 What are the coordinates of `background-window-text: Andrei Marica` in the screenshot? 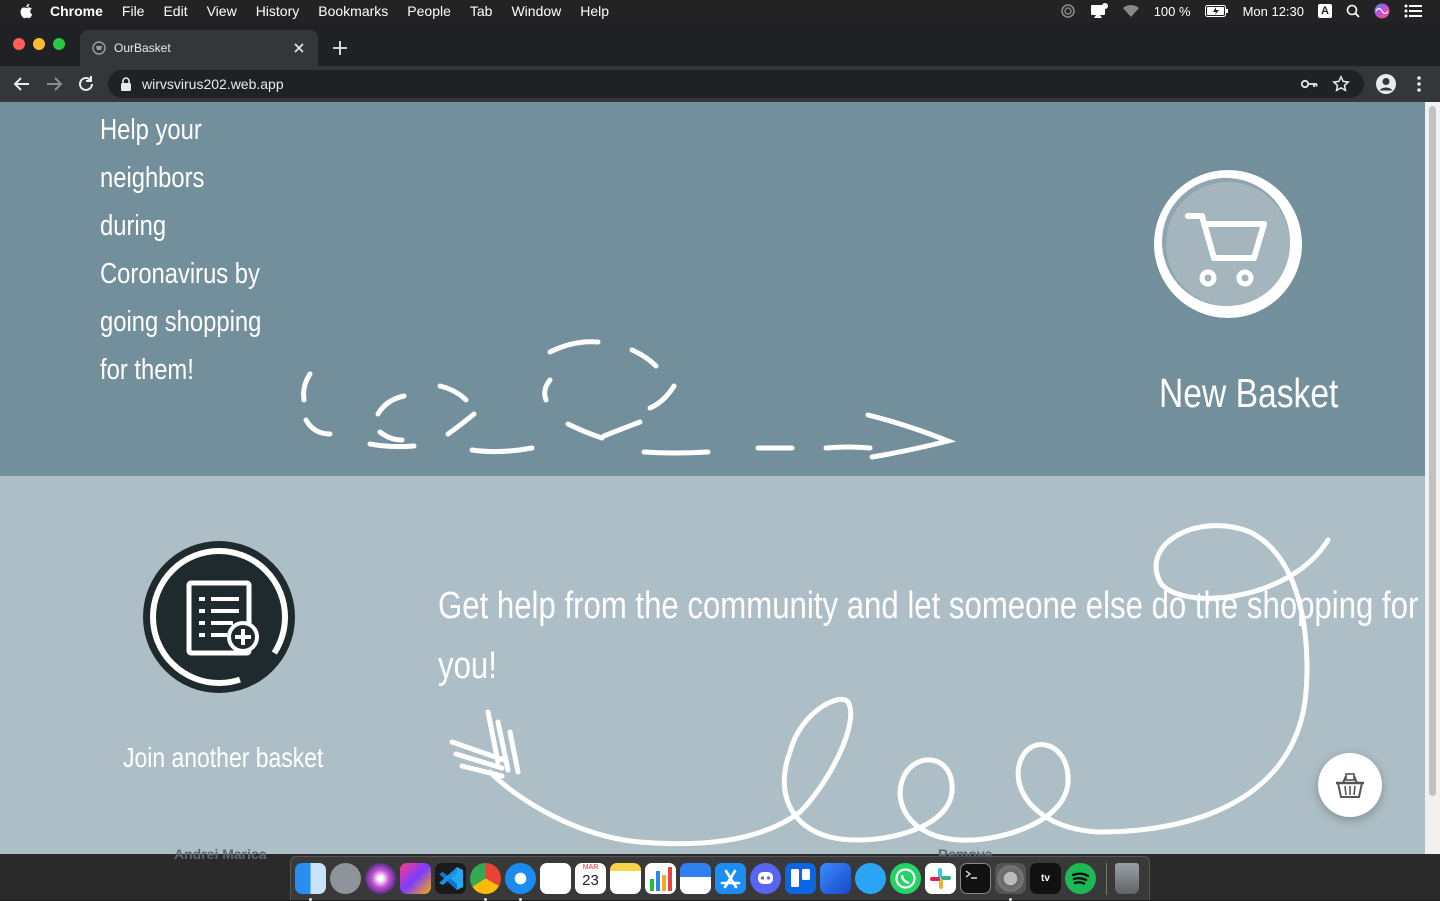 It's located at (220, 854).